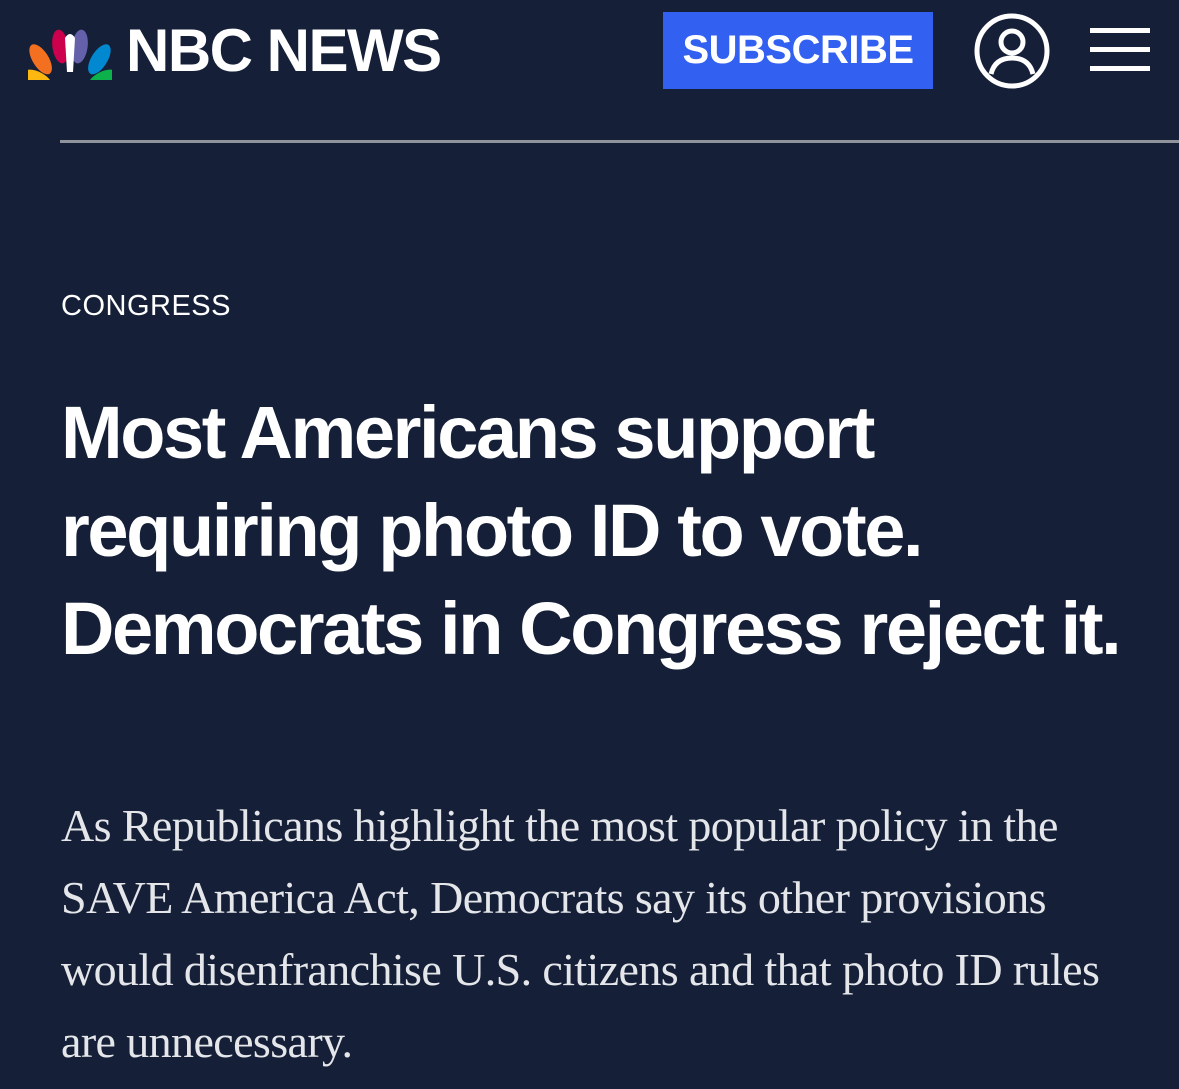  What do you see at coordinates (798, 50) in the screenshot?
I see `subscribe-button: SUBSCRIBE` at bounding box center [798, 50].